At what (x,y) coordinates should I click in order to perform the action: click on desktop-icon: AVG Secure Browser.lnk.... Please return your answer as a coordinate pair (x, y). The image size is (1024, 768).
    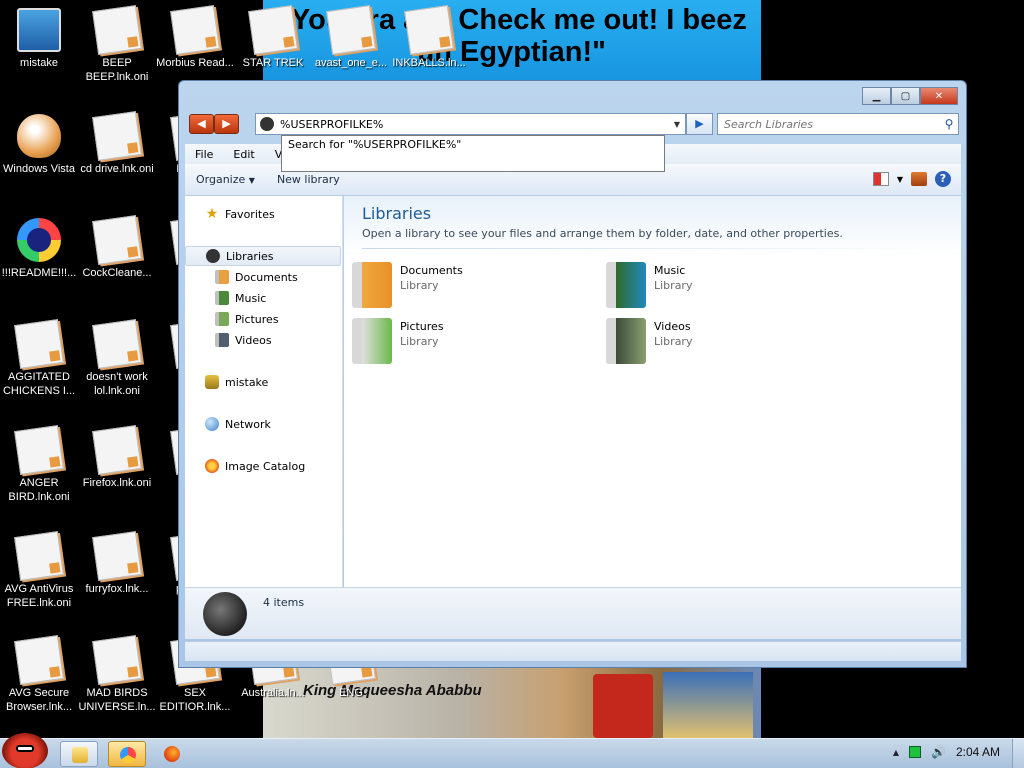
    Looking at the image, I should click on (39, 674).